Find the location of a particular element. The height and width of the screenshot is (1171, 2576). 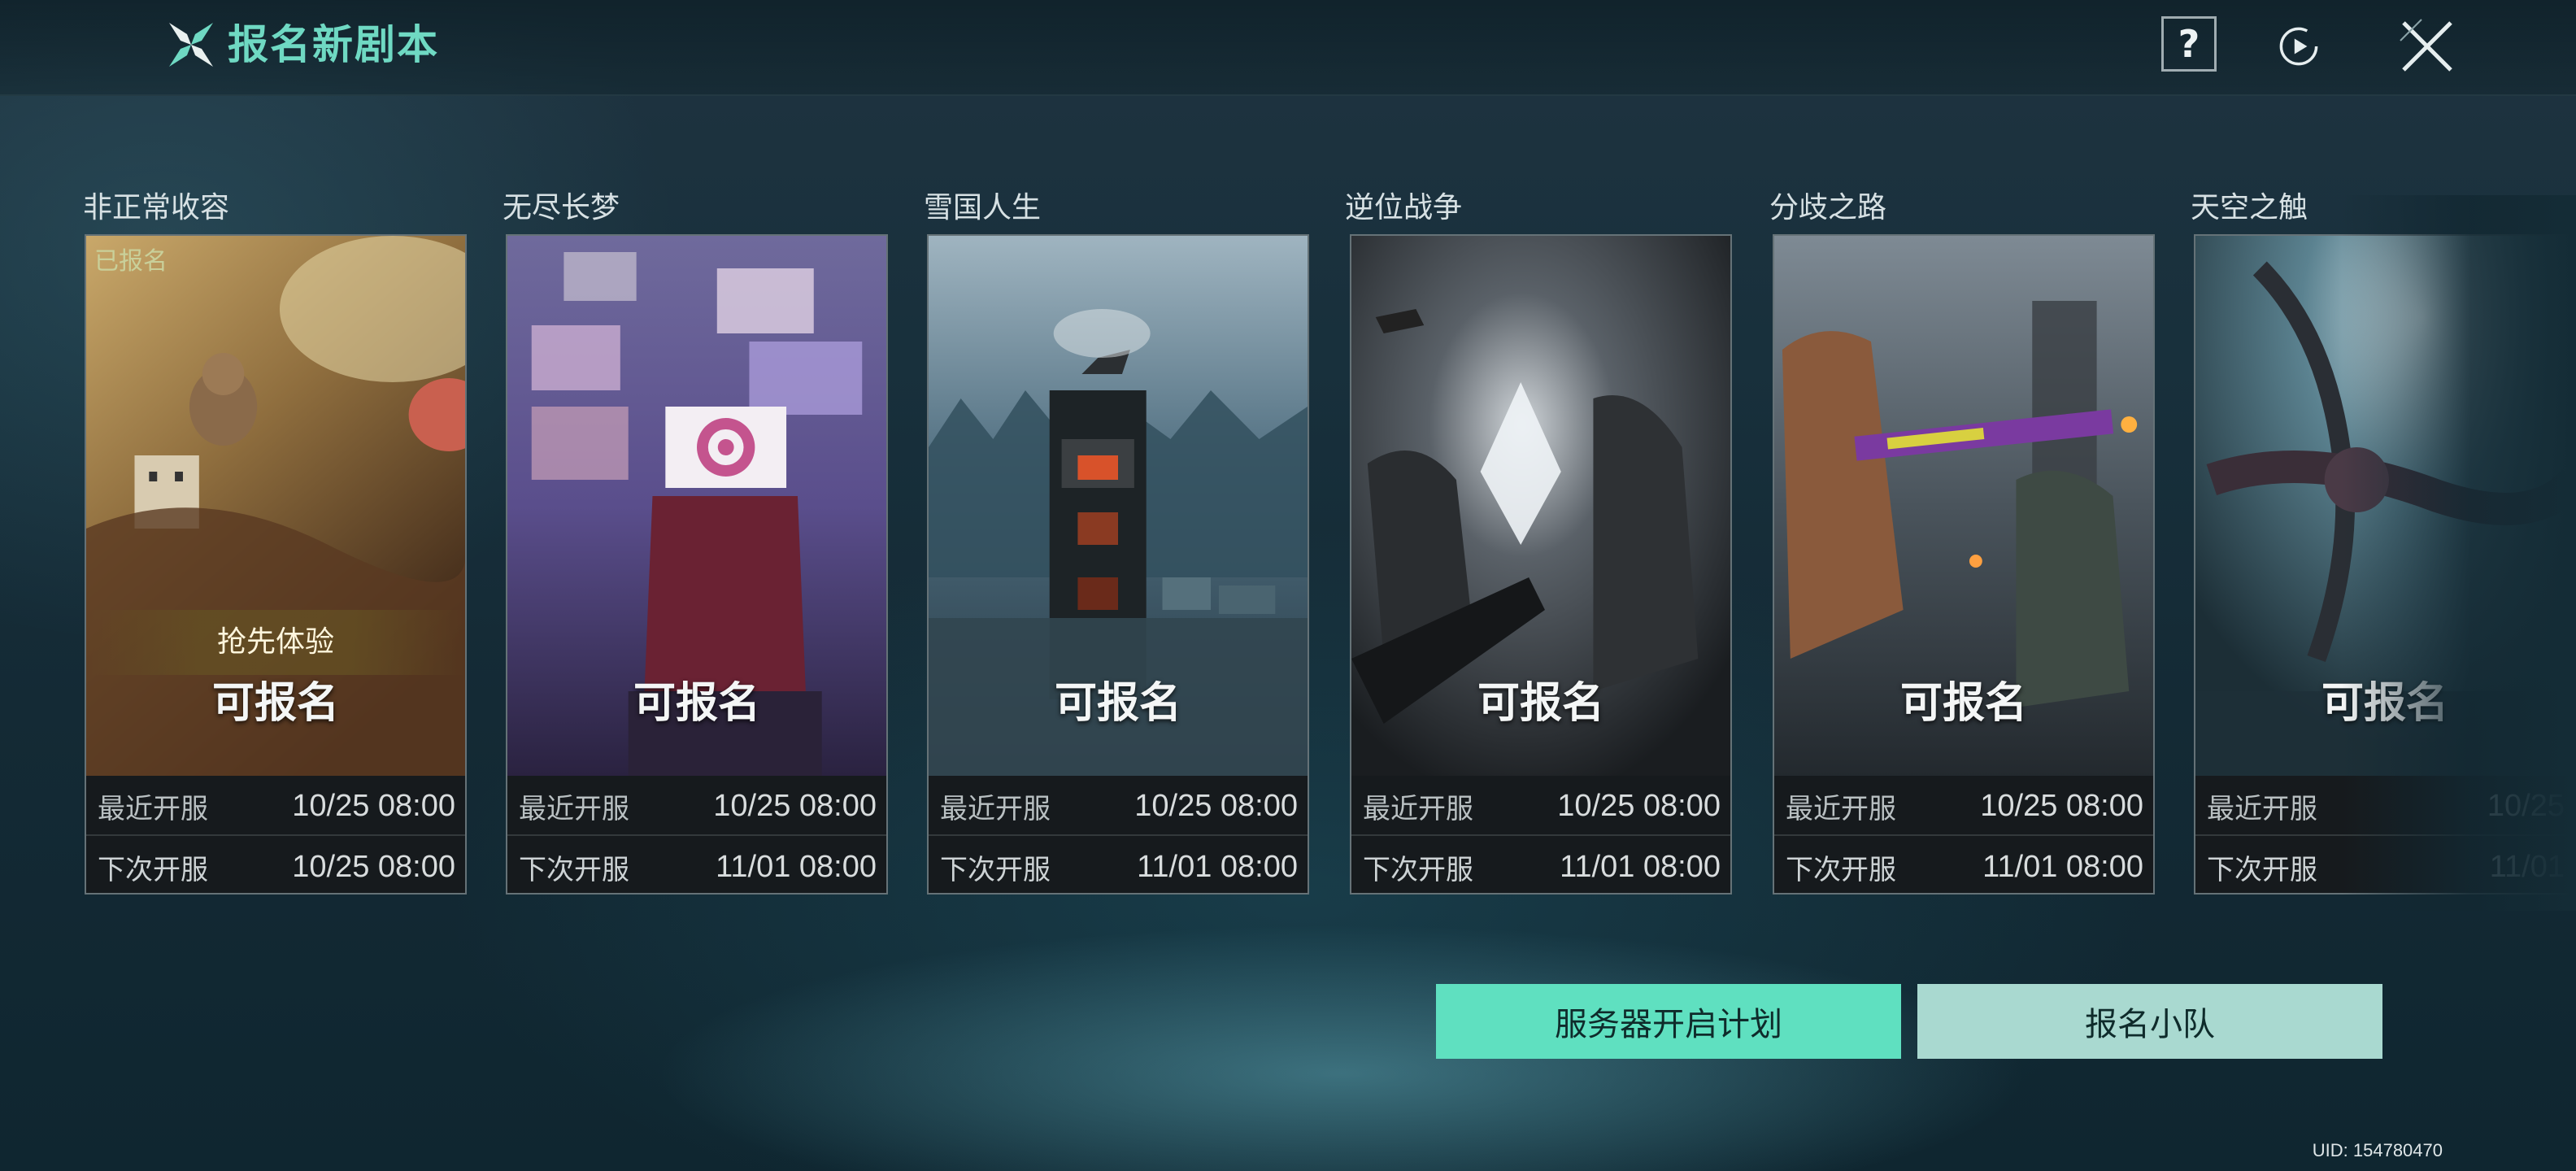

scenario-card-snow-country-life: 可报名 最近开服 10/25 08:00 下次开服 11/01 08:00 is located at coordinates (1118, 565).